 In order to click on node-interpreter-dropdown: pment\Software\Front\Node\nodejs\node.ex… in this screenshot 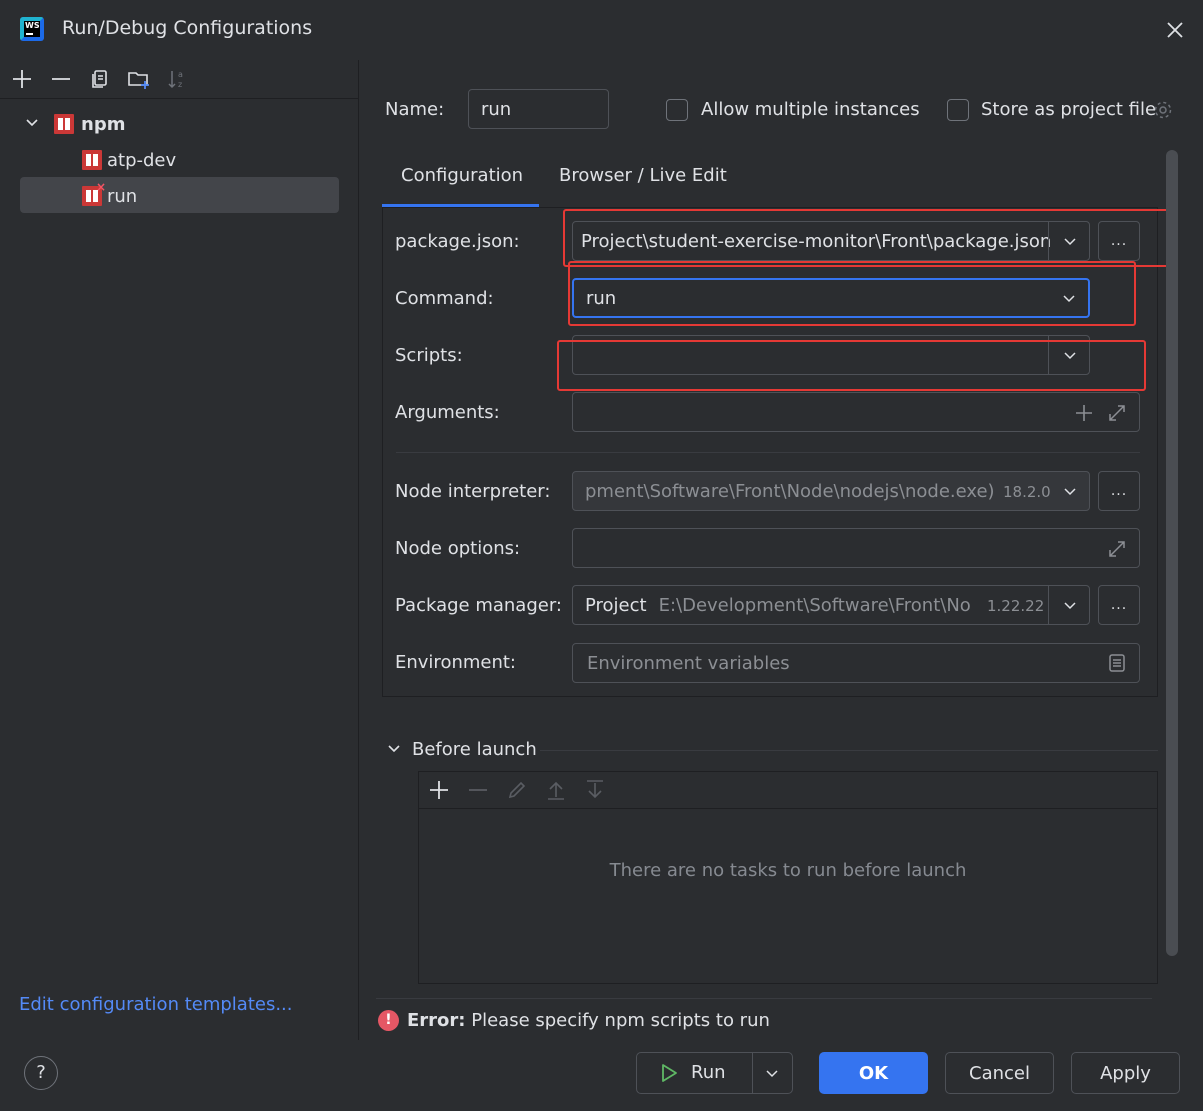, I will do `click(831, 491)`.